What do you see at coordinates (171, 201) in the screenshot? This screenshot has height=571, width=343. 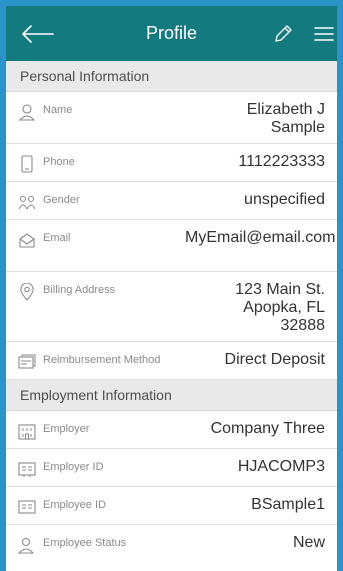 I see `row-gender: Gender unspecified` at bounding box center [171, 201].